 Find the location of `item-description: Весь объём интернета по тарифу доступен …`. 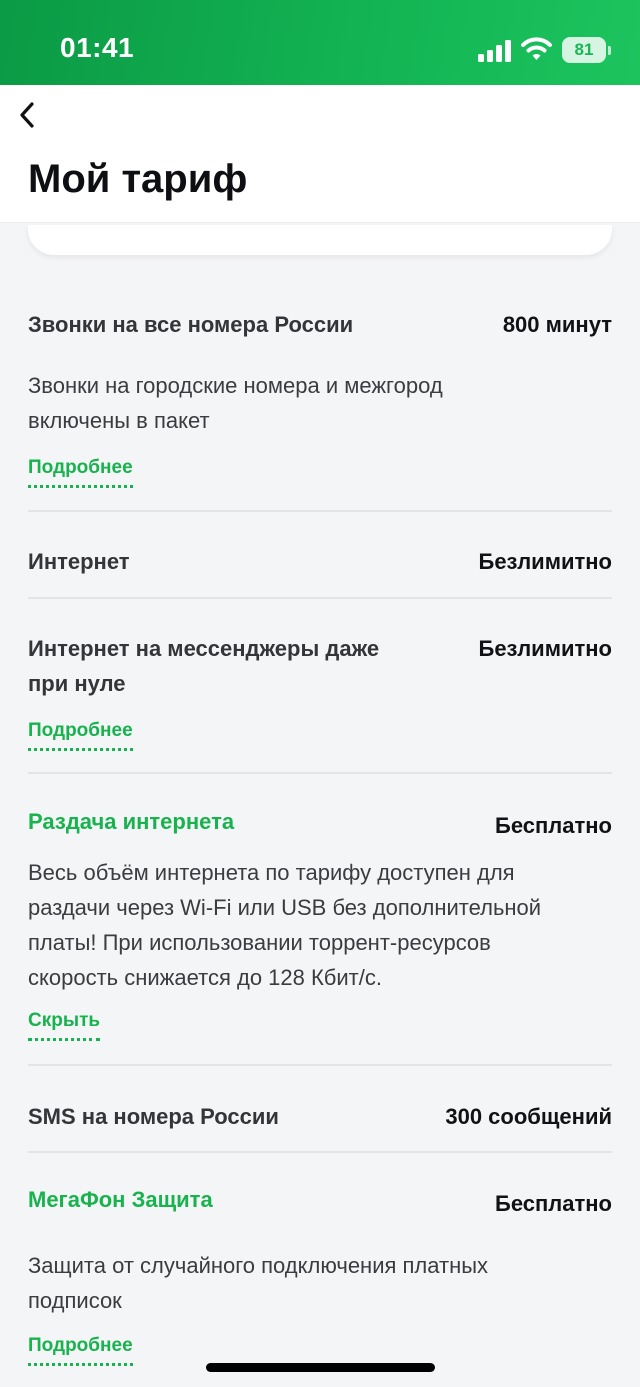

item-description: Весь объём интернета по тарифу доступен … is located at coordinates (284, 925).